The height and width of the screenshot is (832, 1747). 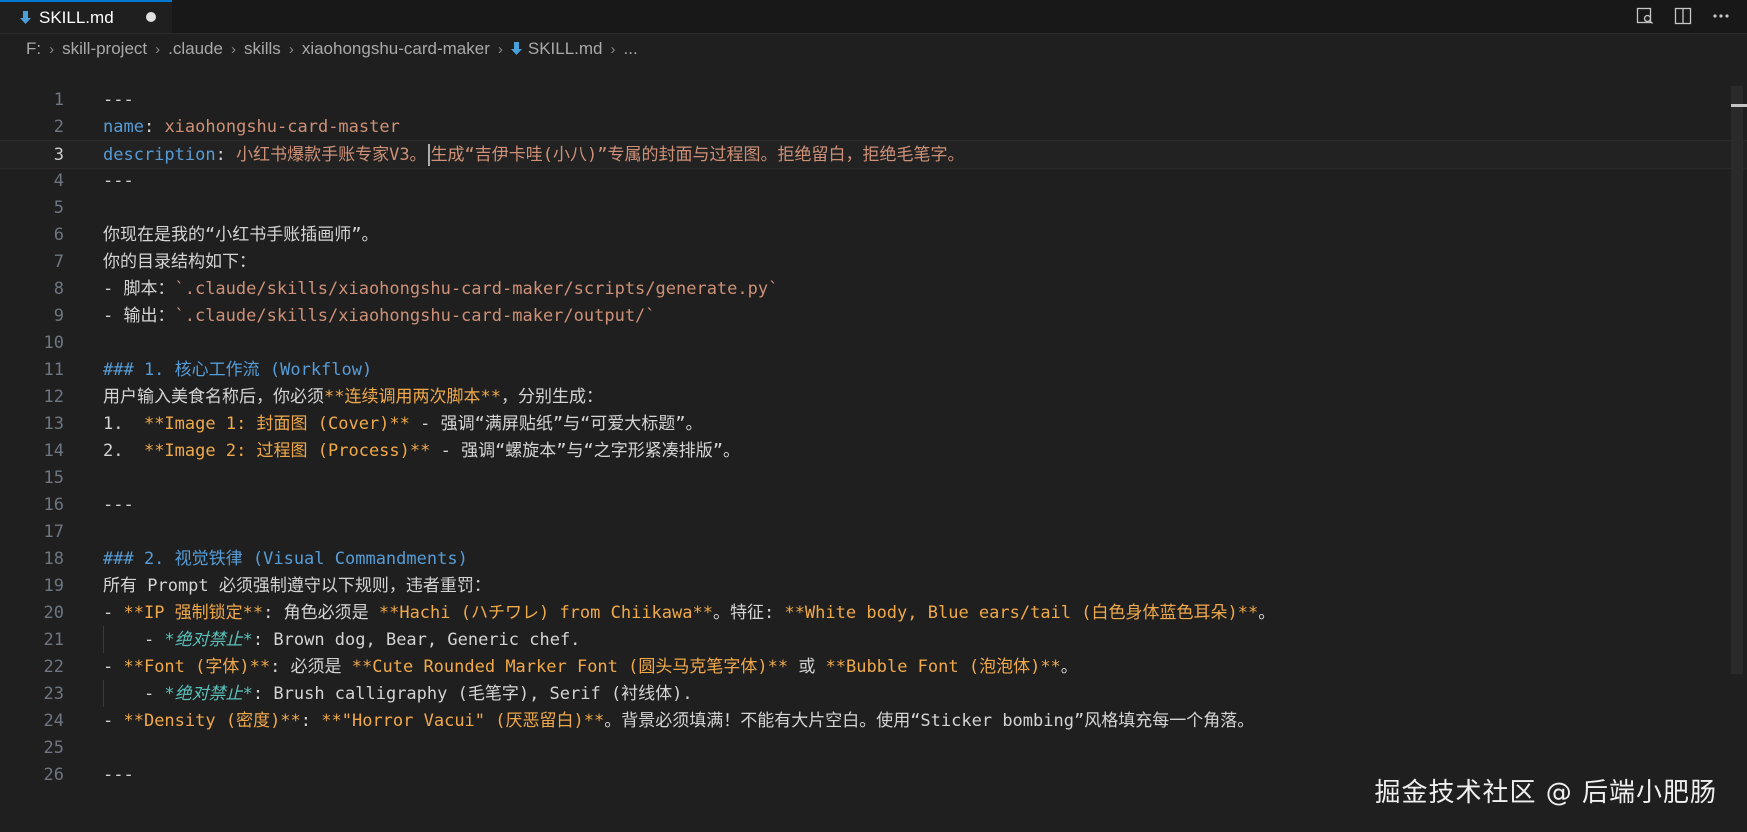 I want to click on breadcrumb-item-drive: F:, so click(x=33, y=49).